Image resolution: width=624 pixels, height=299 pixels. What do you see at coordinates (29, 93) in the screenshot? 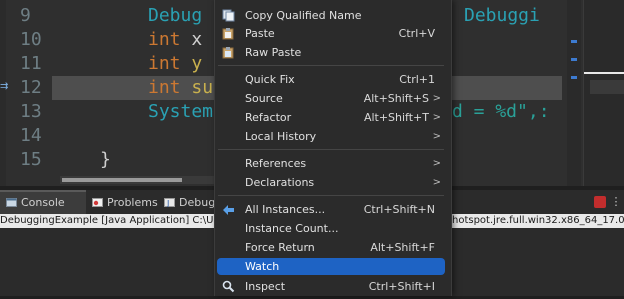
I see `line-number-gutter: 9 10 11 12 13 14 15` at bounding box center [29, 93].